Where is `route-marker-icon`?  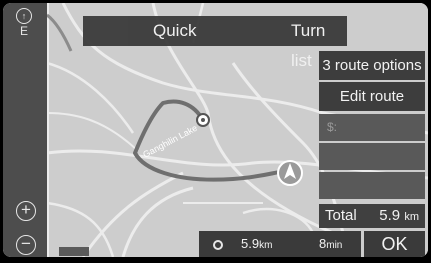 route-marker-icon is located at coordinates (218, 245).